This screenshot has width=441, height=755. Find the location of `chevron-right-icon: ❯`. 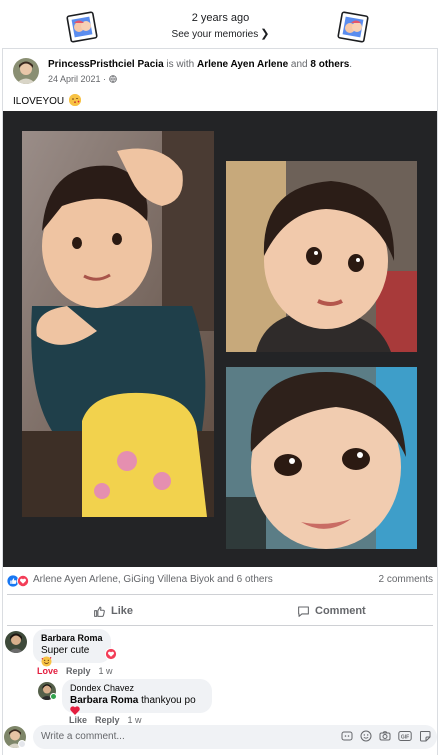

chevron-right-icon: ❯ is located at coordinates (265, 34).